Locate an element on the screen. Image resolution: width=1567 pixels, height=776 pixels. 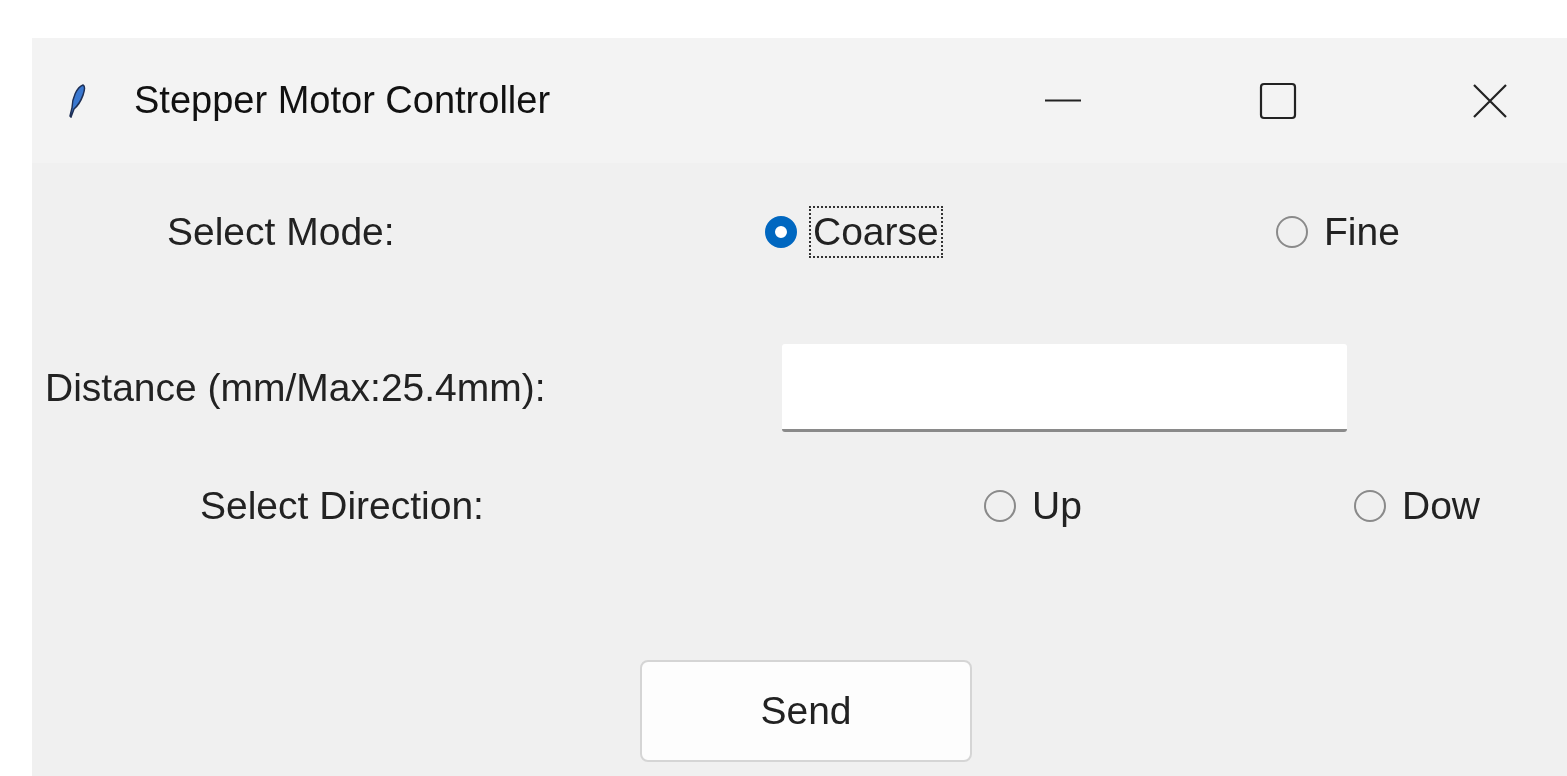
radio-label: Dow is located at coordinates (1441, 506).